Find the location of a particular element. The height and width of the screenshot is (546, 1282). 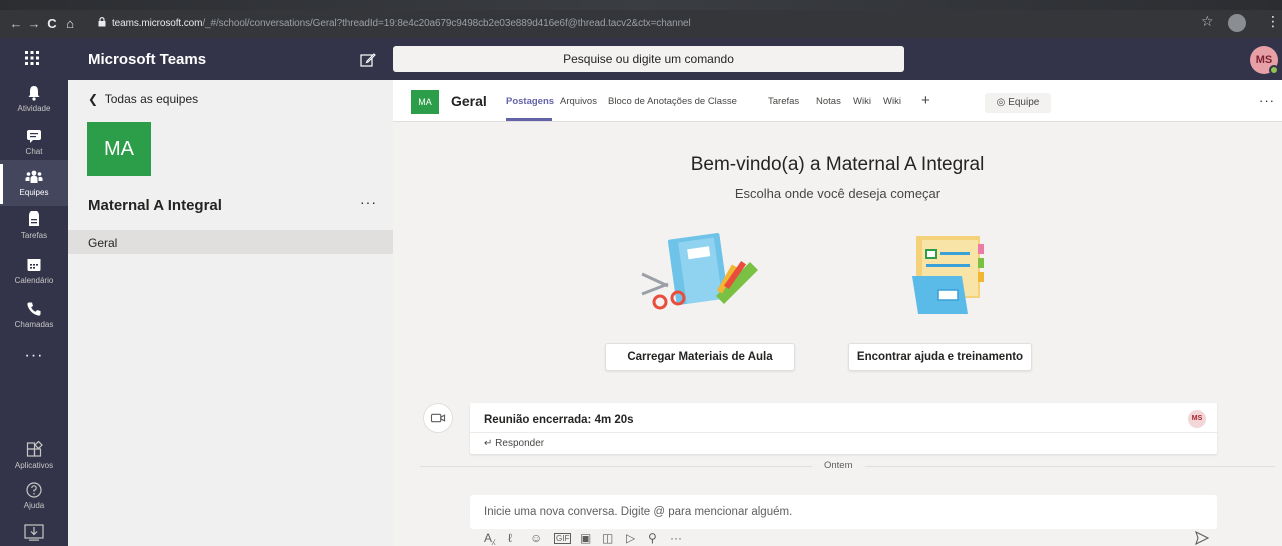

format-icon: A⁁ is located at coordinates (489, 538).